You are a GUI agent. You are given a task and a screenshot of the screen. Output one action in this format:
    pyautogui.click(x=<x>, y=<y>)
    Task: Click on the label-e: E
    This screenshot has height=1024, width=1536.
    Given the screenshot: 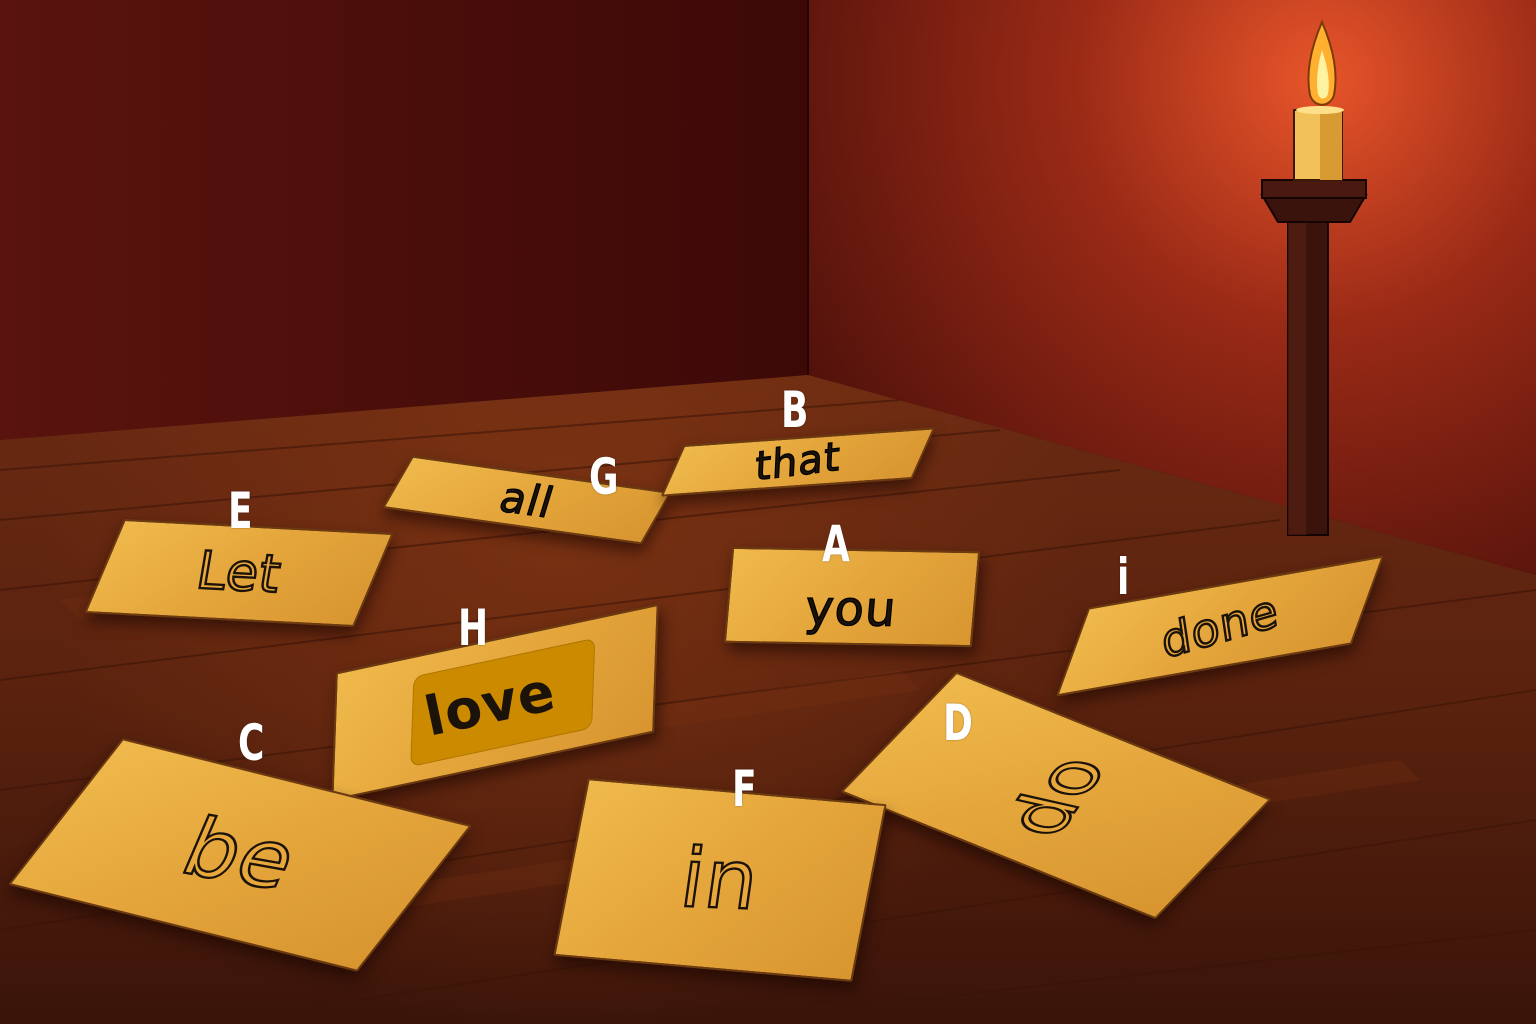 What is the action you would take?
    pyautogui.click(x=240, y=511)
    